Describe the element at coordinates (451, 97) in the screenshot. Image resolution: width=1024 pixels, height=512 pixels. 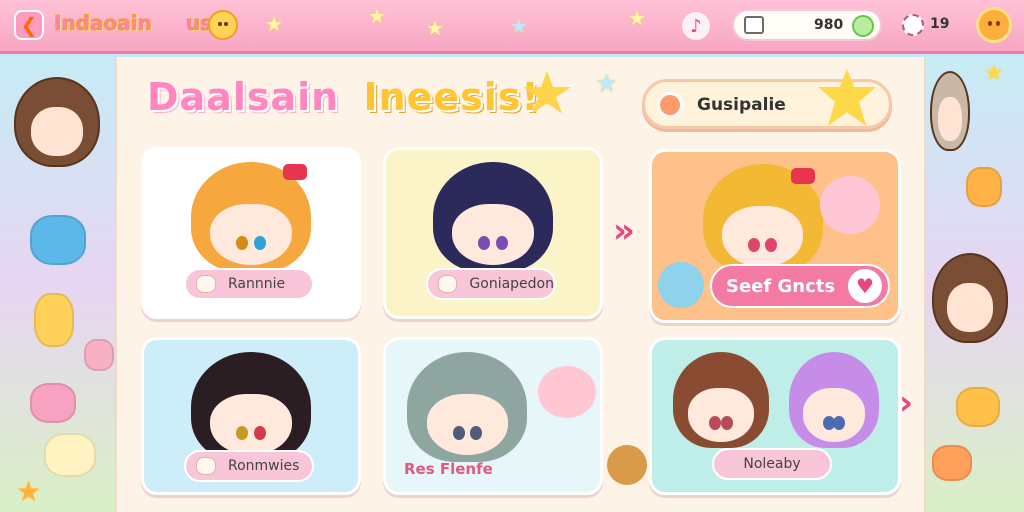
I see `page-title-part2: Ineesis!` at that location.